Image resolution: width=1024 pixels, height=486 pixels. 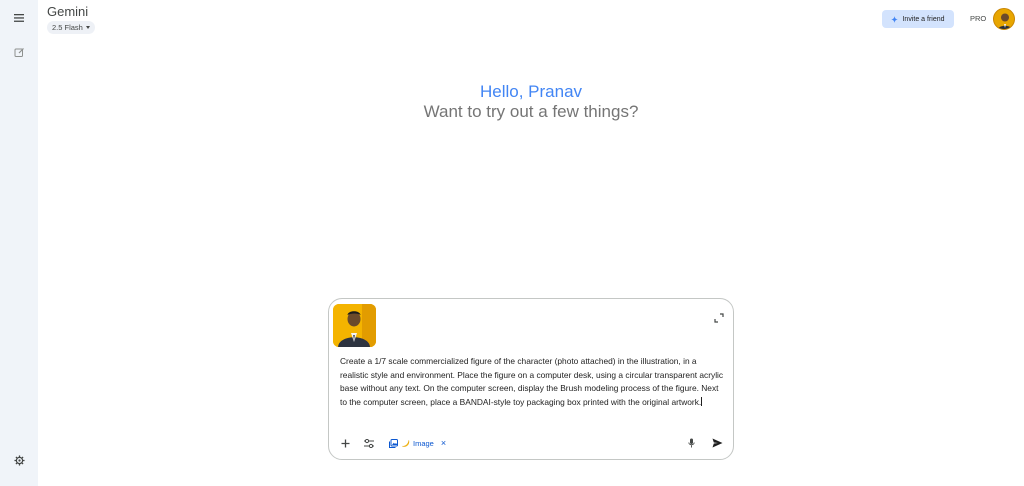 I want to click on greeting-subtitle: Want to try out a few things?, so click(x=531, y=111).